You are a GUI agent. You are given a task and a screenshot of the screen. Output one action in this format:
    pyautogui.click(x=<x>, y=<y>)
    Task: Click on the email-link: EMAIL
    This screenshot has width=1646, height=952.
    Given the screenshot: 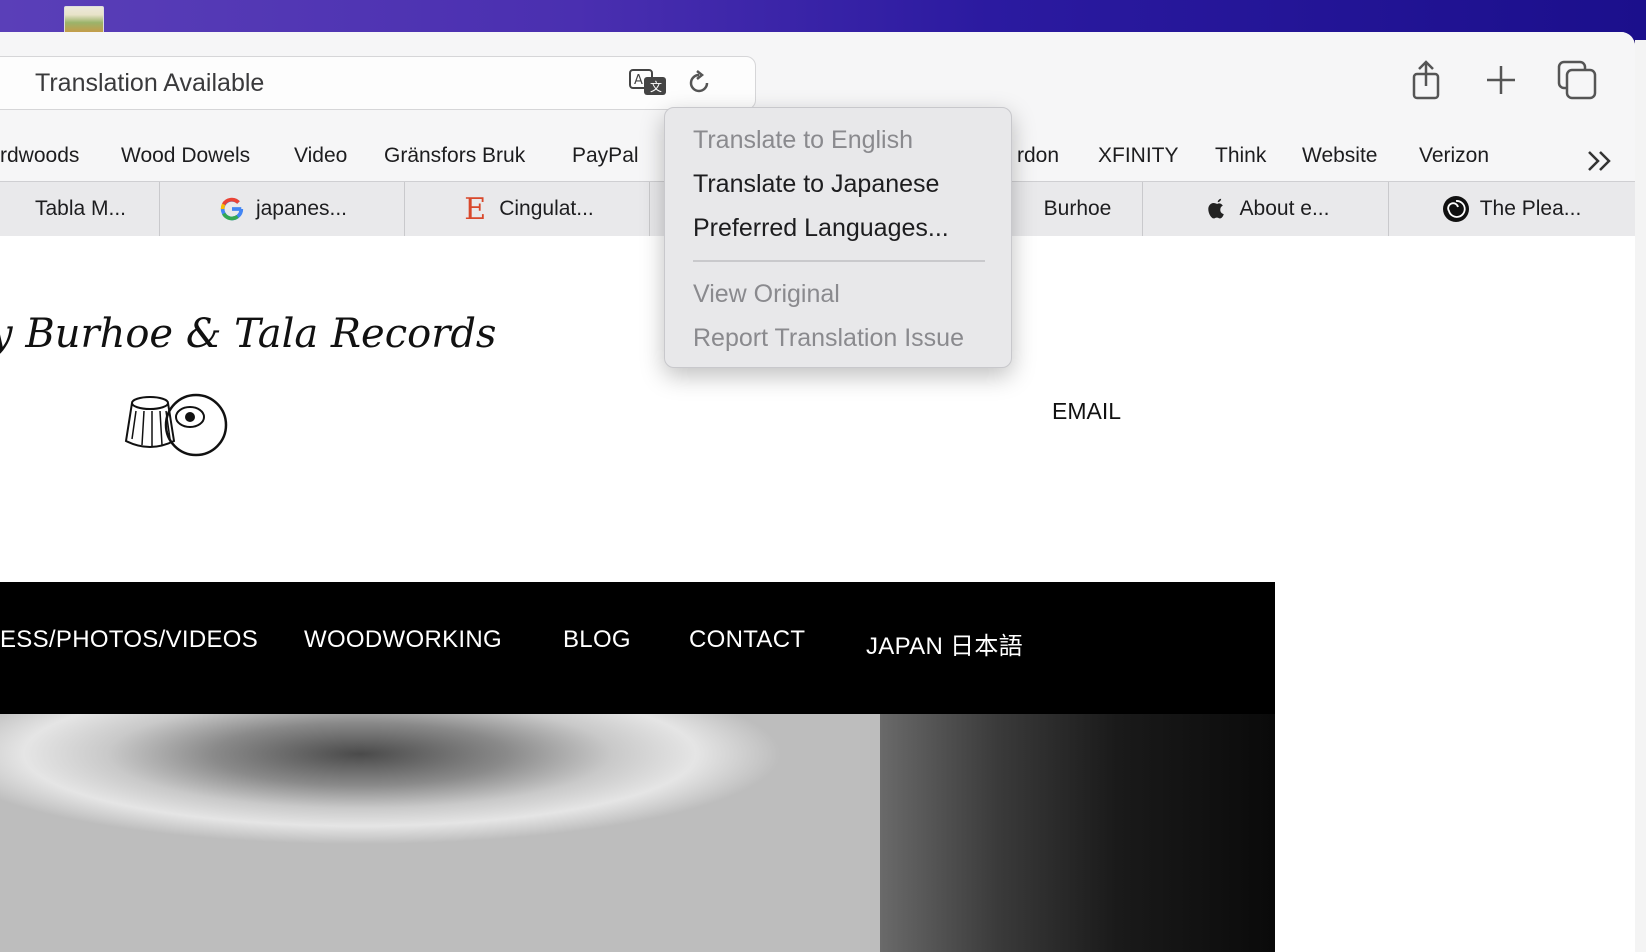 What is the action you would take?
    pyautogui.click(x=1086, y=411)
    